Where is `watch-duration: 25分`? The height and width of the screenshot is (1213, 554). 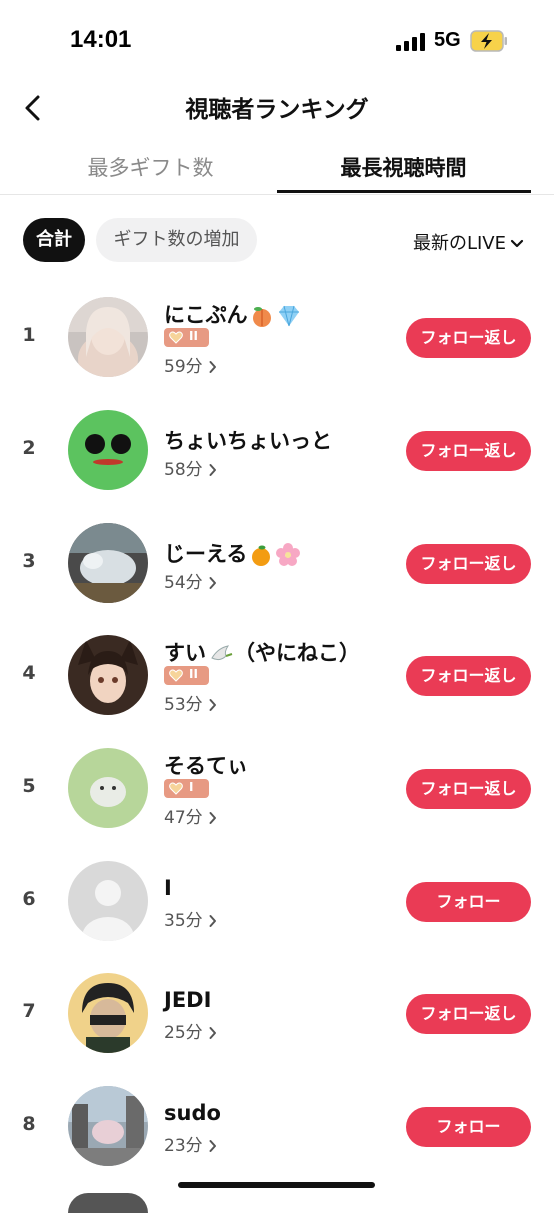 watch-duration: 25分 is located at coordinates (190, 1030).